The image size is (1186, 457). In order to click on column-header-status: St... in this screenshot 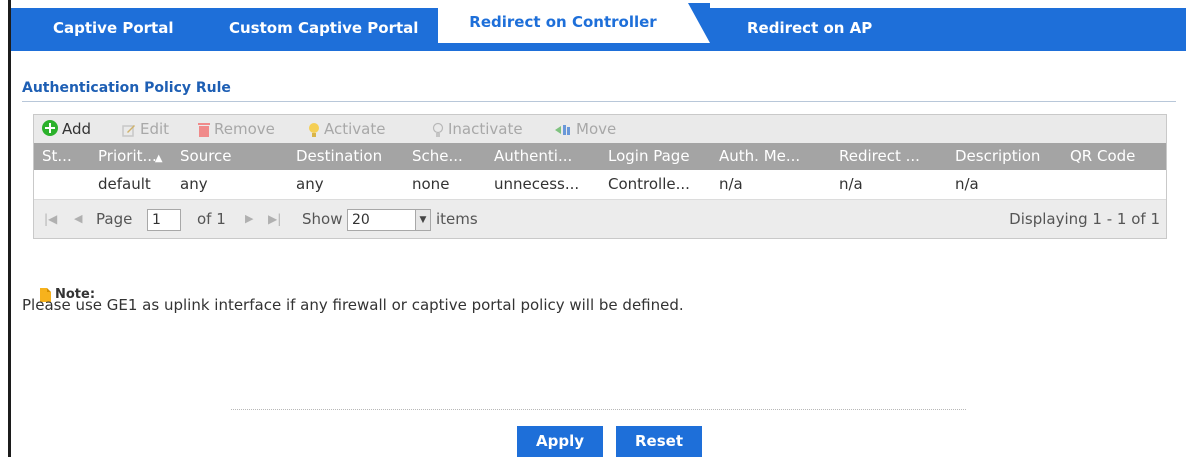, I will do `click(65, 156)`.